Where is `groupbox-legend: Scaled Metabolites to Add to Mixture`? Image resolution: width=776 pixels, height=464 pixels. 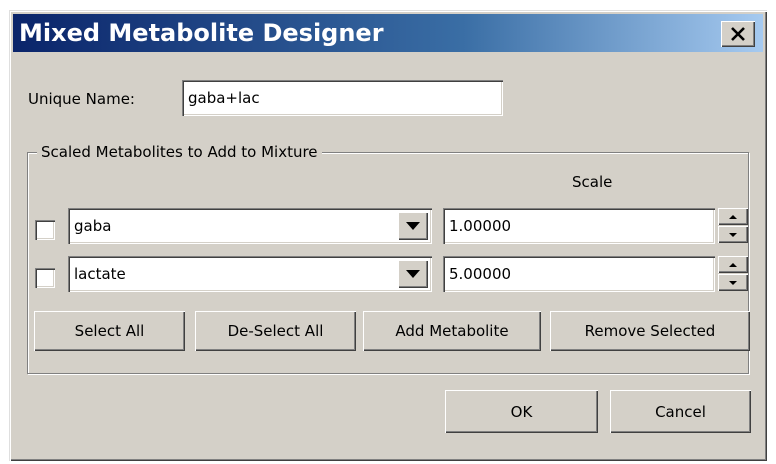 groupbox-legend: Scaled Metabolites to Add to Mixture is located at coordinates (179, 152).